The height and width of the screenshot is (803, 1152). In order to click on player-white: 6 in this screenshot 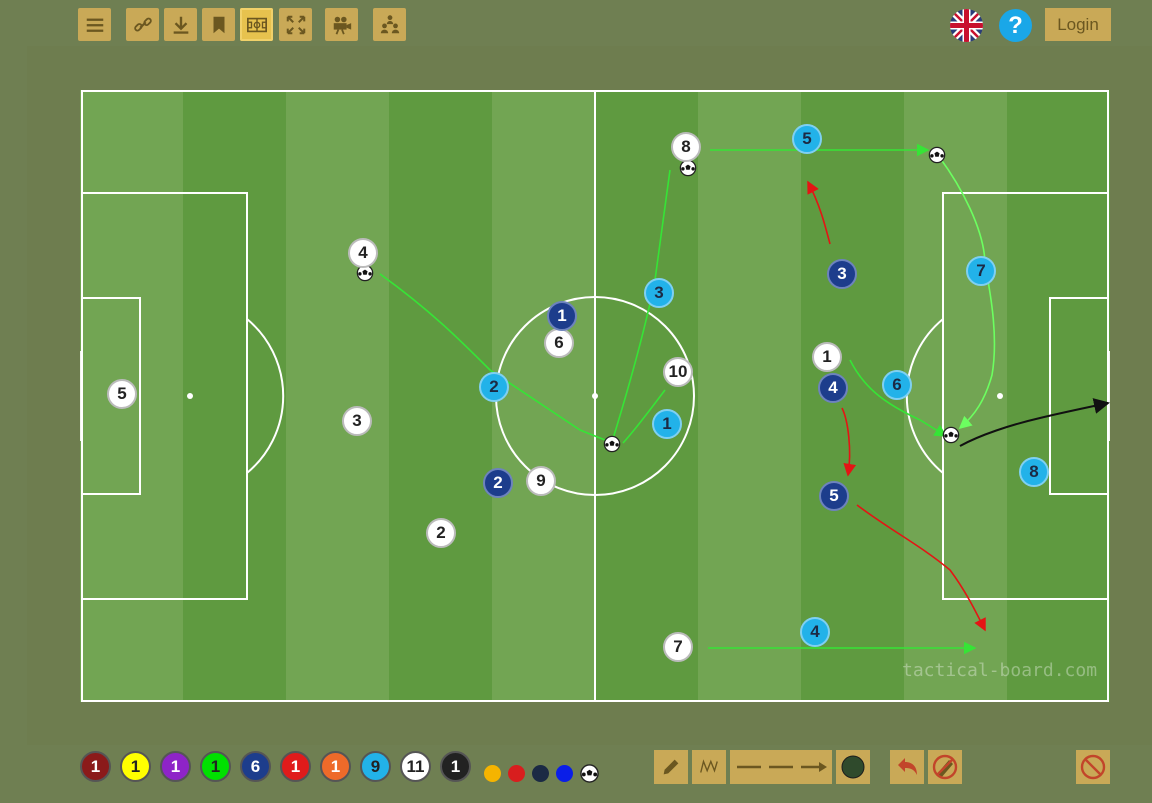, I will do `click(559, 343)`.